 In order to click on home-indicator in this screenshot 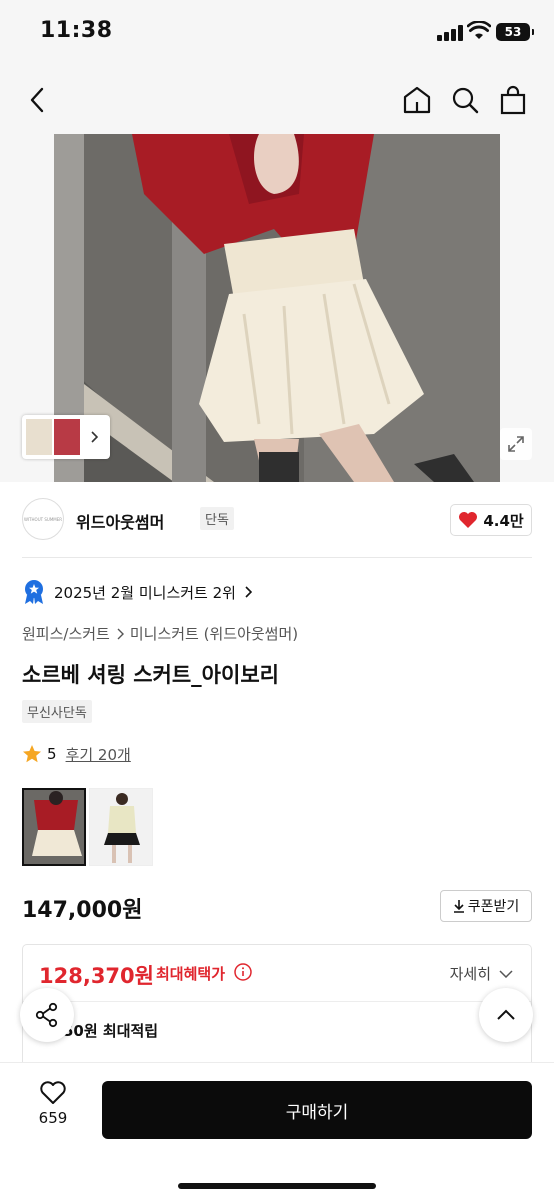, I will do `click(277, 1186)`.